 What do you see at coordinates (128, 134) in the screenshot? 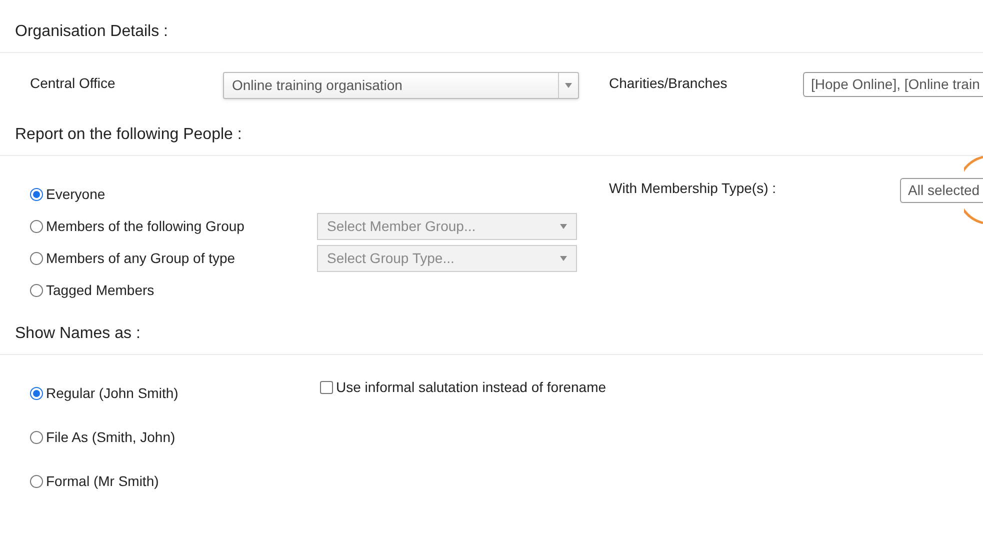
I see `section-heading: Report on the following People :` at bounding box center [128, 134].